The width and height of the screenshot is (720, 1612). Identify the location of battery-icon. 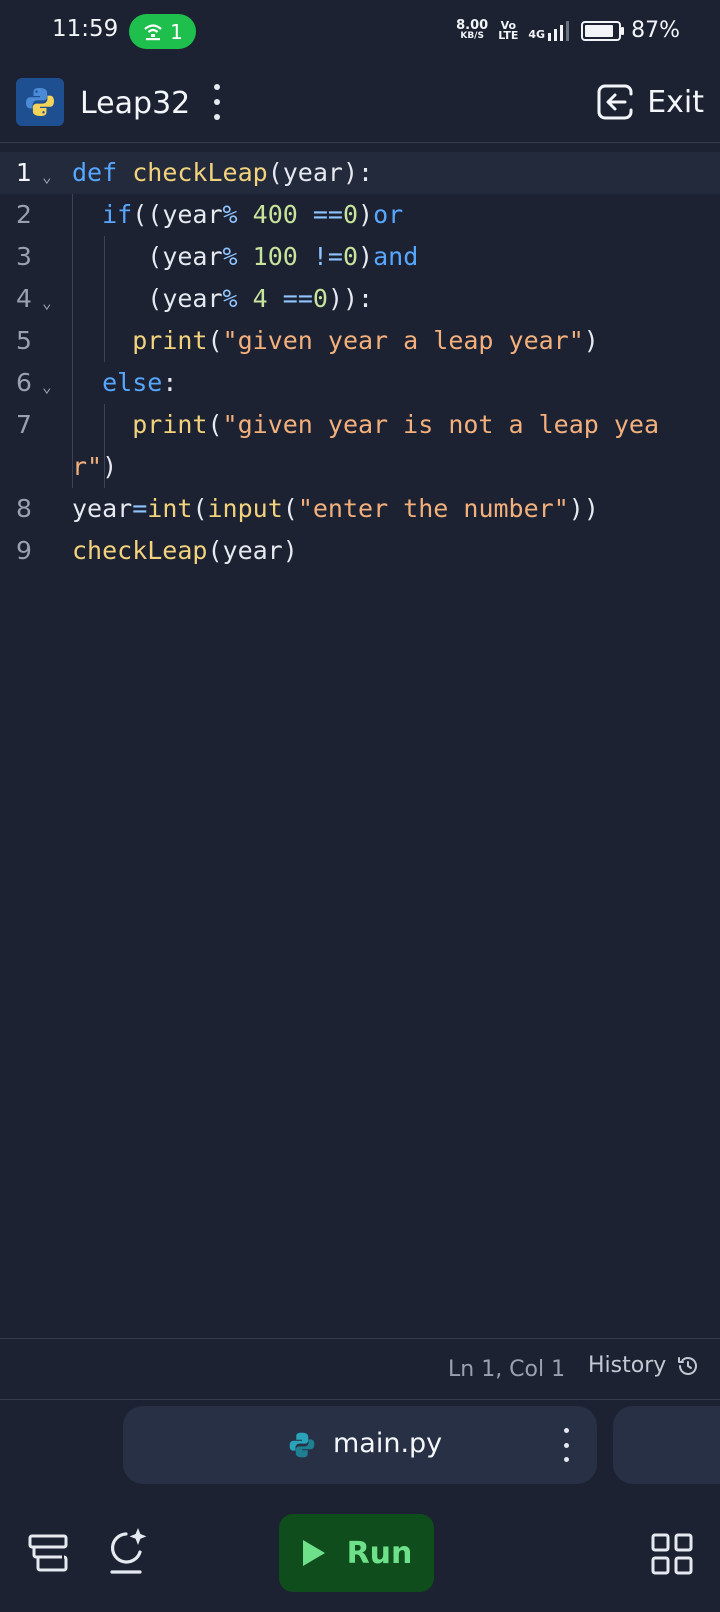
(603, 30).